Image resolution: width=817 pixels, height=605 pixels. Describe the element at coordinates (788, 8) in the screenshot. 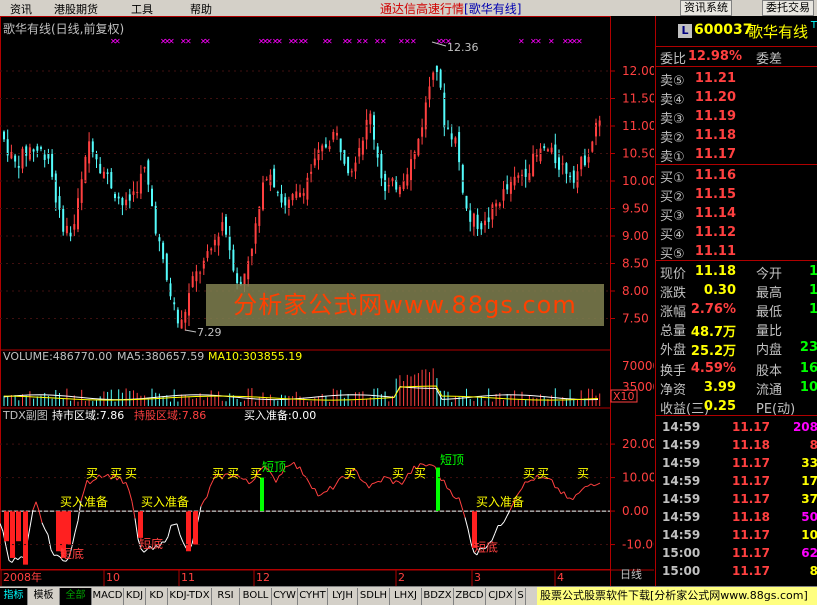

I see `trade-button: 委托交易` at that location.